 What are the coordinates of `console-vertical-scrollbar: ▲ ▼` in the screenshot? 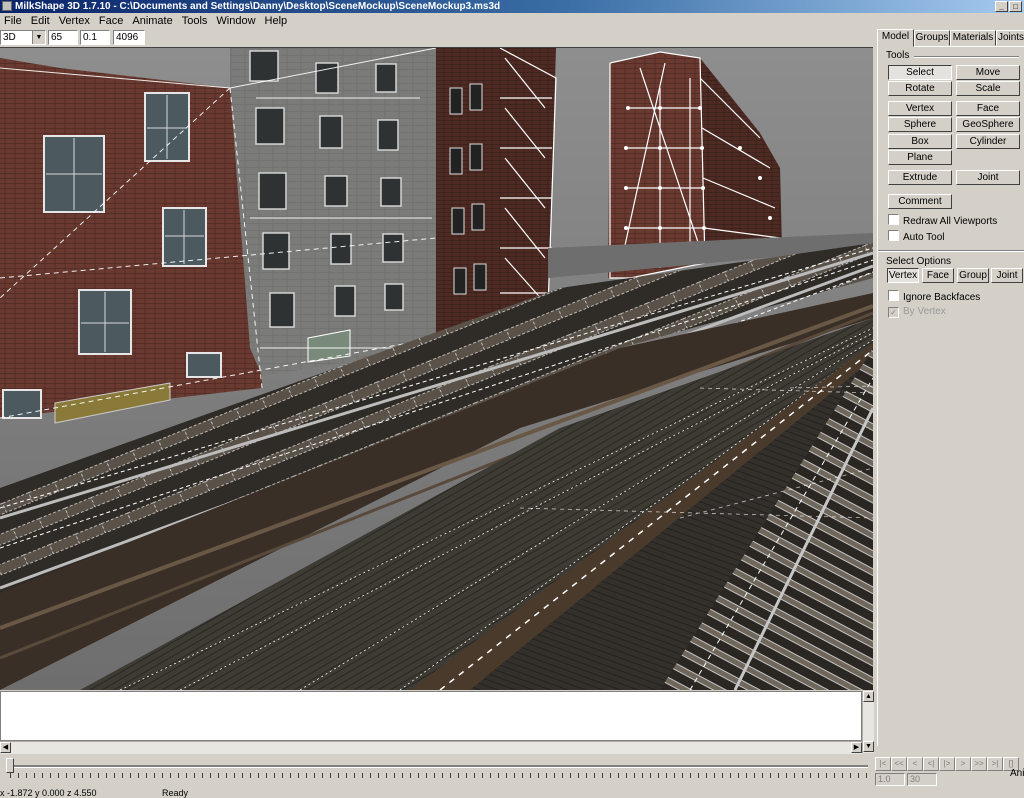 It's located at (868, 722).